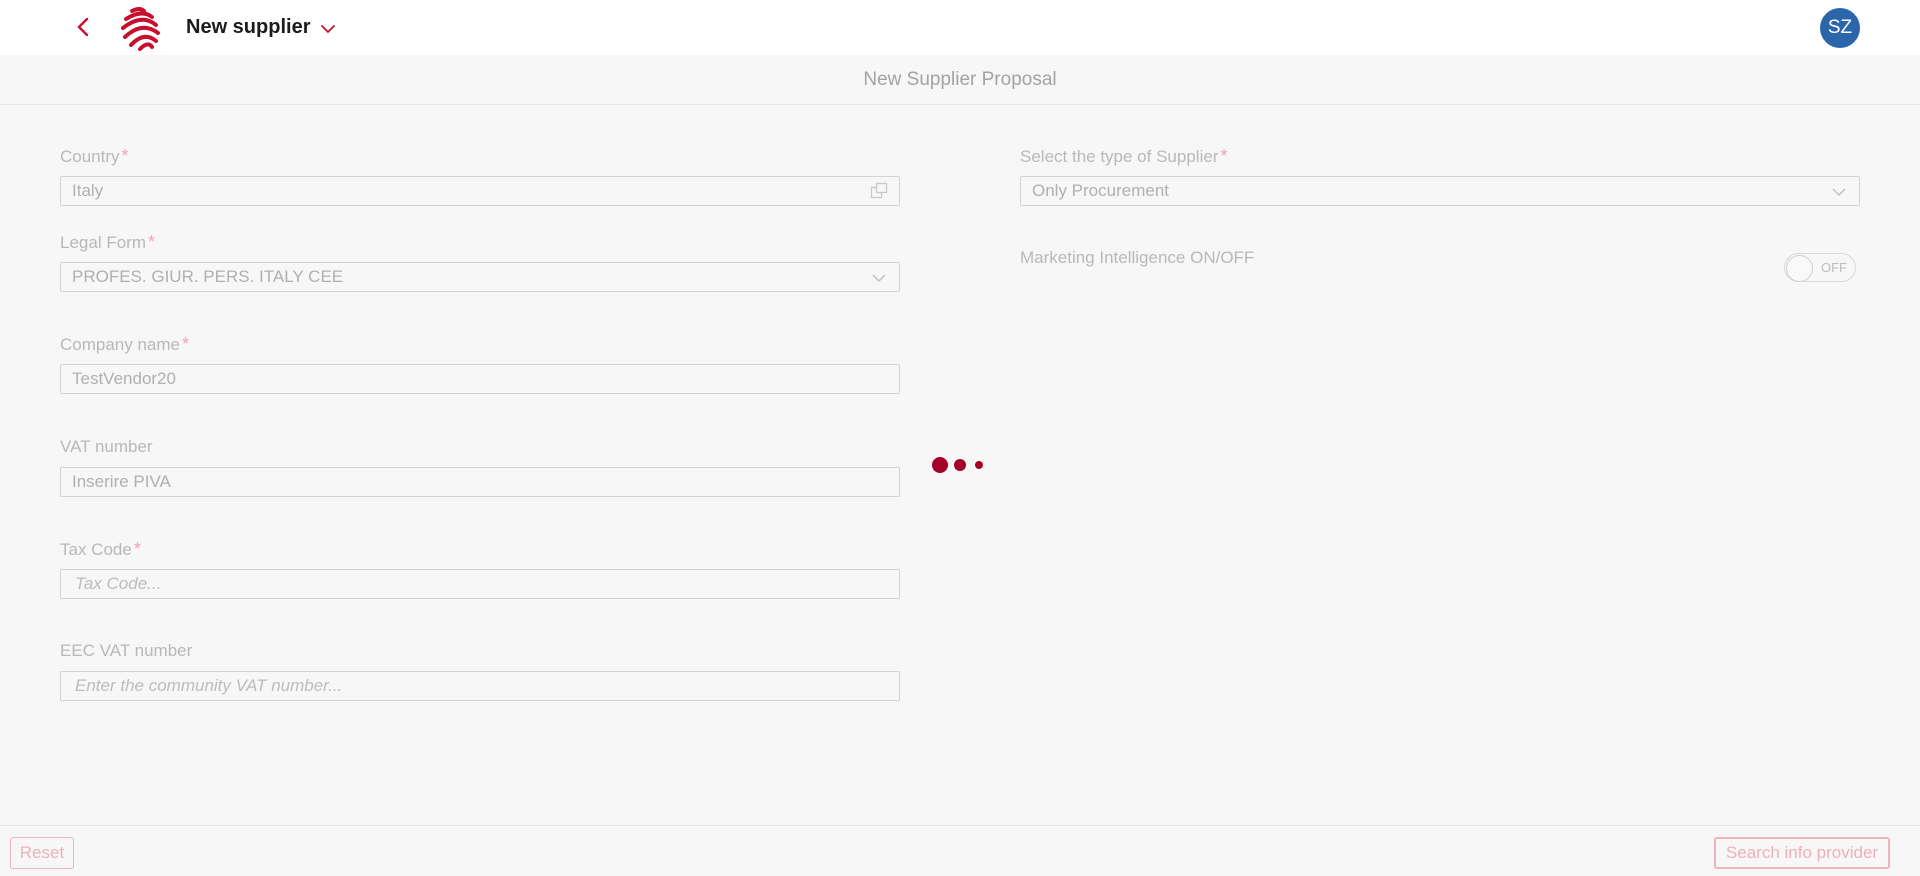 Image resolution: width=1920 pixels, height=876 pixels. Describe the element at coordinates (94, 156) in the screenshot. I see `country-label: Country *` at that location.